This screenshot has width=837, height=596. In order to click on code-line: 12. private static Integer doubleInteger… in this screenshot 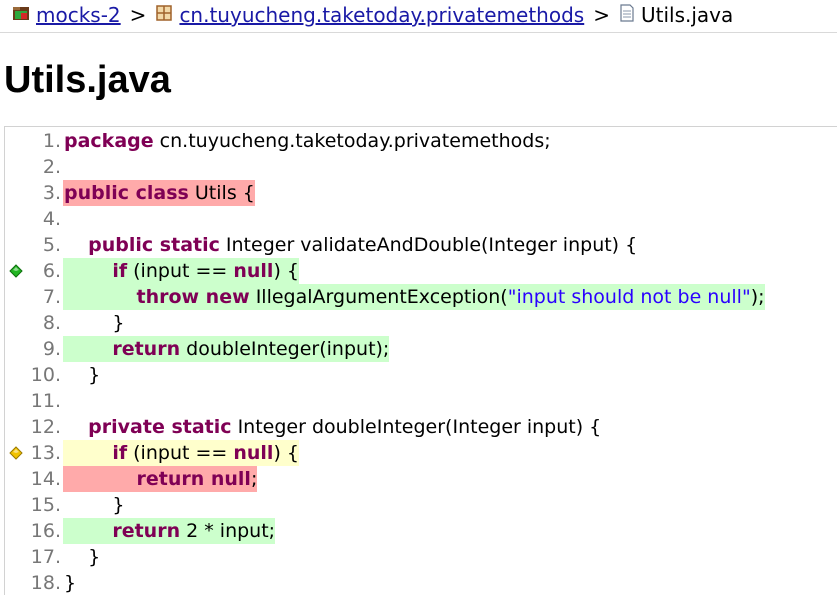, I will do `click(420, 427)`.